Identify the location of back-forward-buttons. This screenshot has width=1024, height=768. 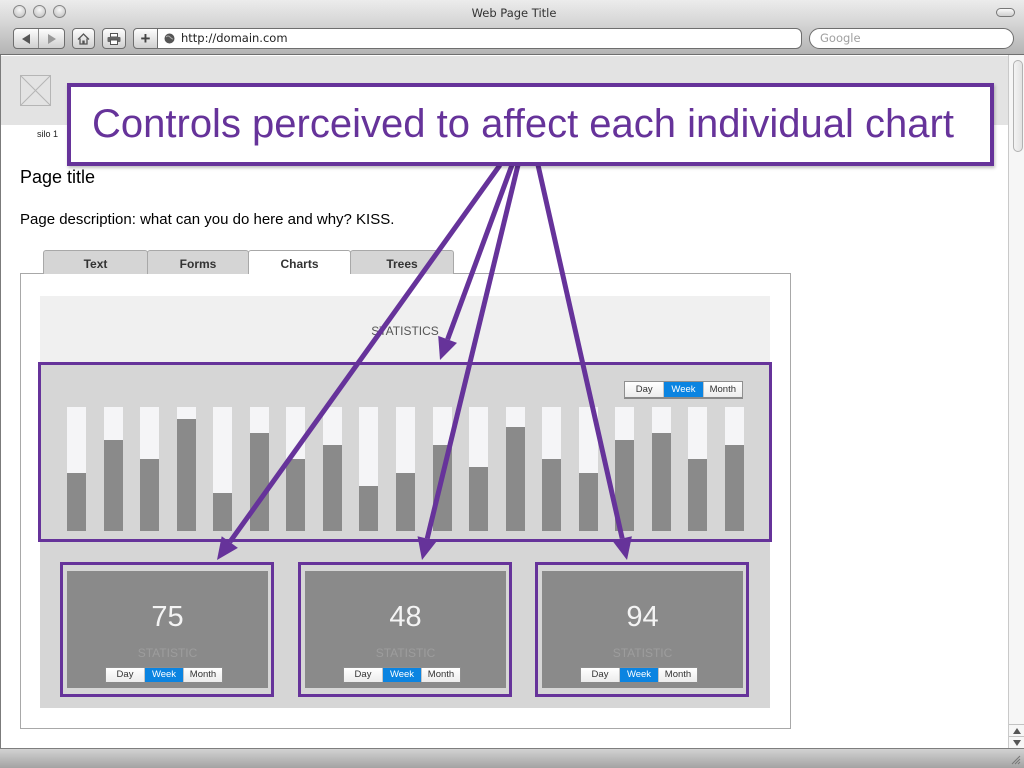
(39, 38).